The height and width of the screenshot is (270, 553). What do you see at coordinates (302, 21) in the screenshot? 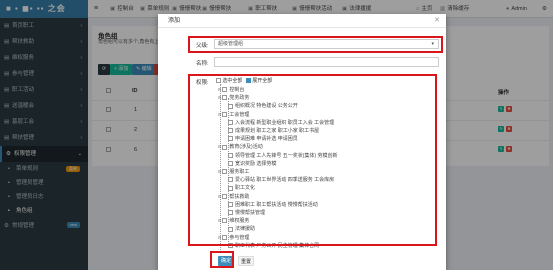
I see `dialog-header: 添加 ✕` at bounding box center [302, 21].